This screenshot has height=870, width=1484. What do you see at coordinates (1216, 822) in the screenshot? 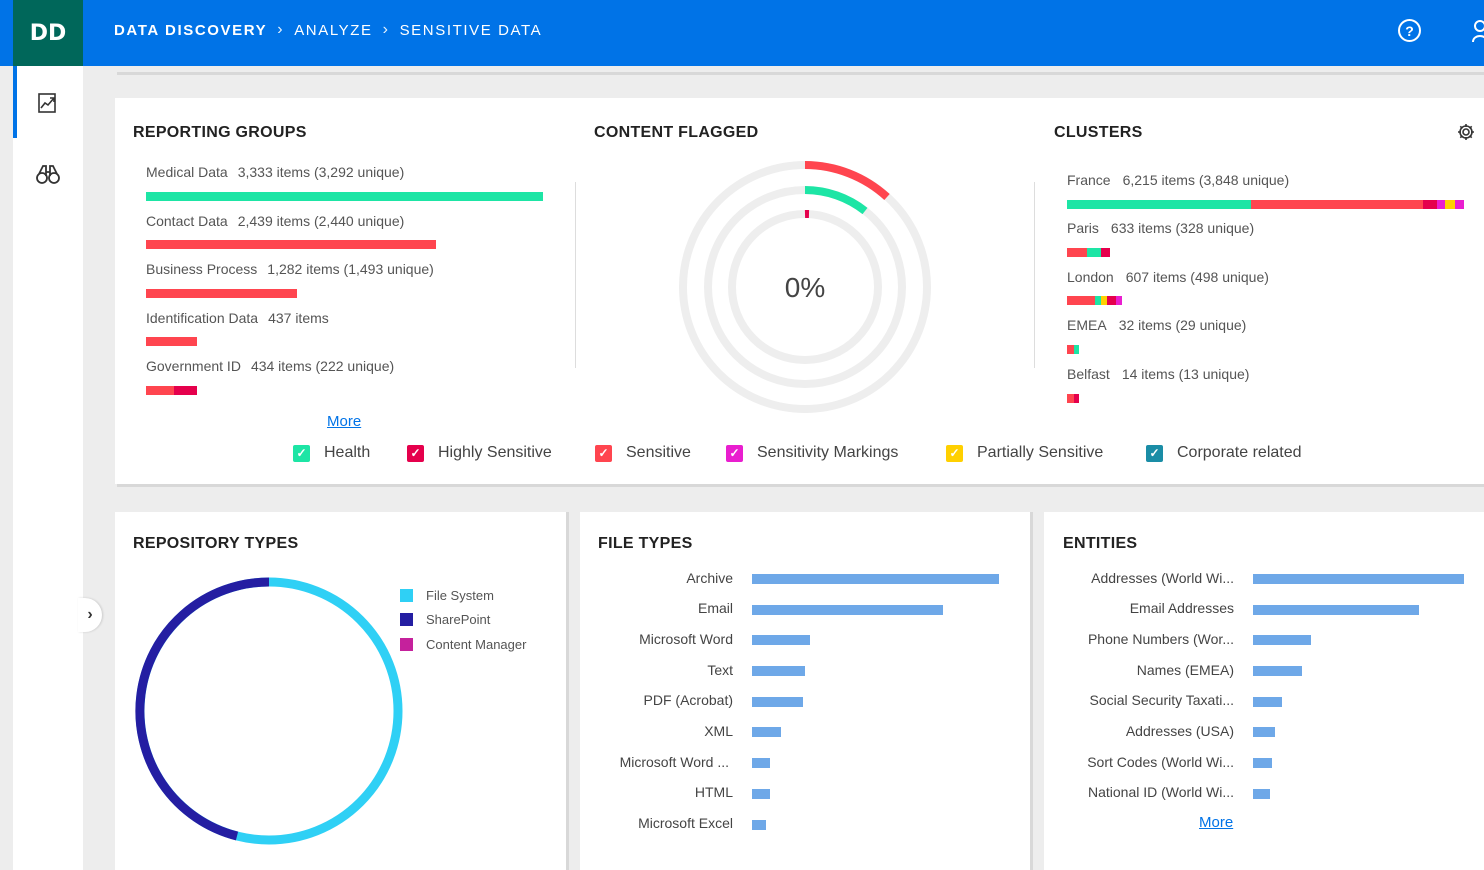
I see `entities-more-link: More` at bounding box center [1216, 822].